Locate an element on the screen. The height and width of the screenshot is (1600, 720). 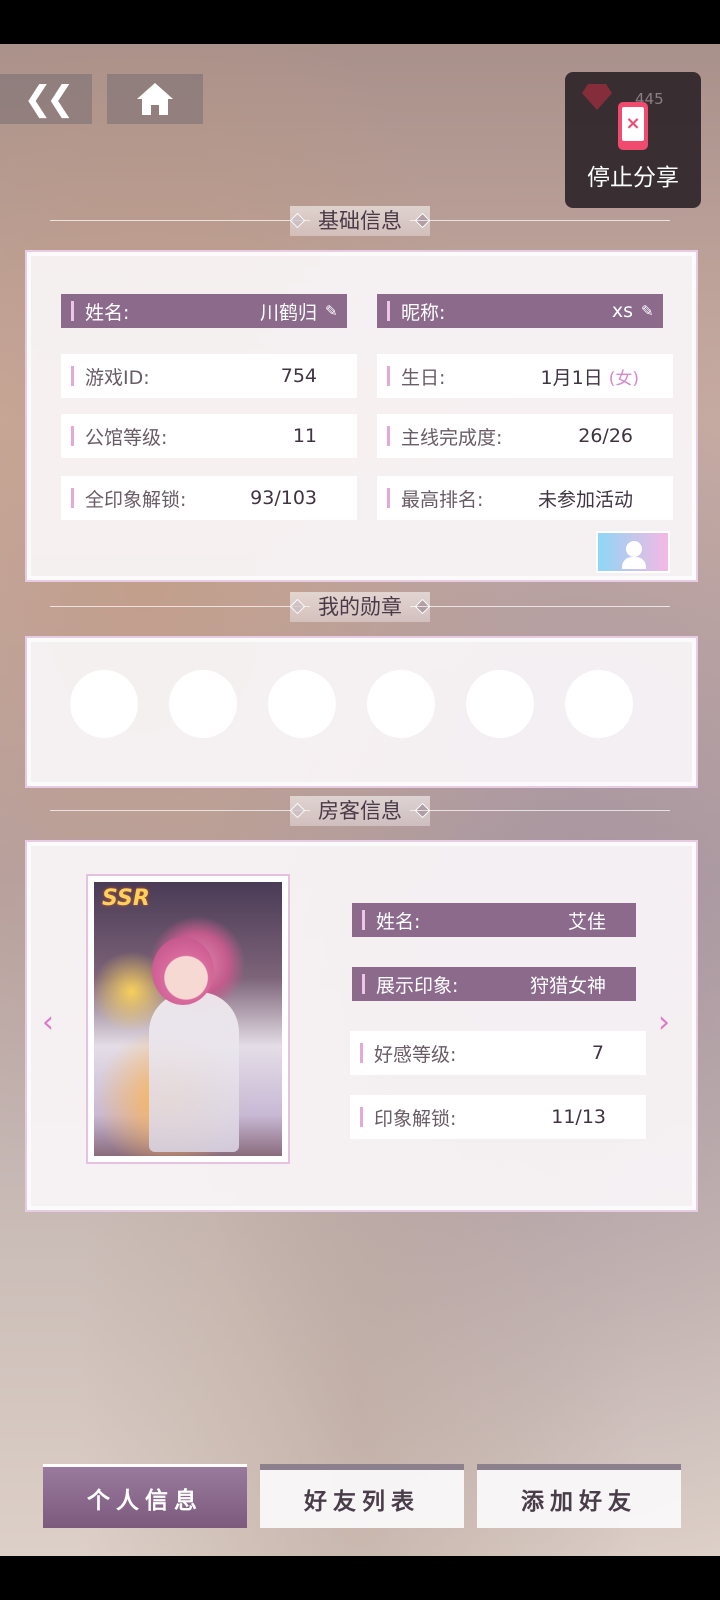
affinity-label: 好感等级: is located at coordinates (415, 1054).